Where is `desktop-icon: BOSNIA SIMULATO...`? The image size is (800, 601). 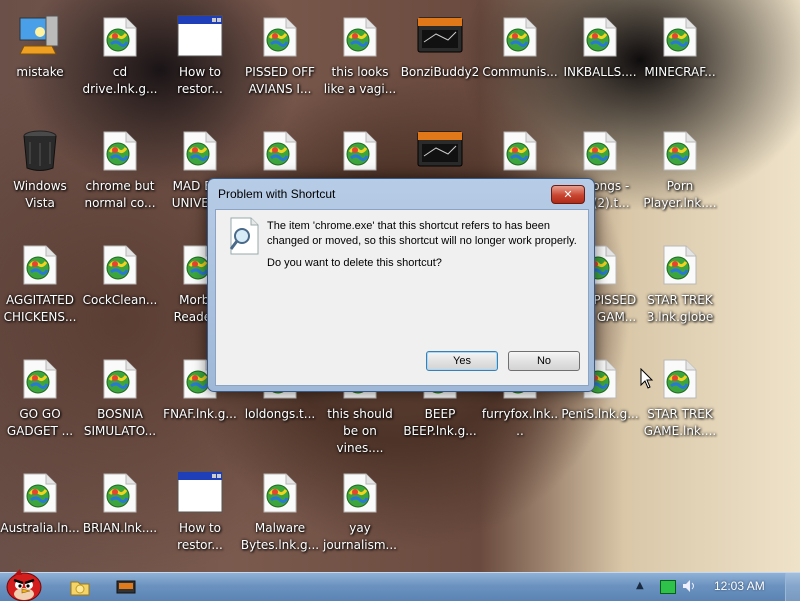 desktop-icon: BOSNIA SIMULATO... is located at coordinates (120, 405).